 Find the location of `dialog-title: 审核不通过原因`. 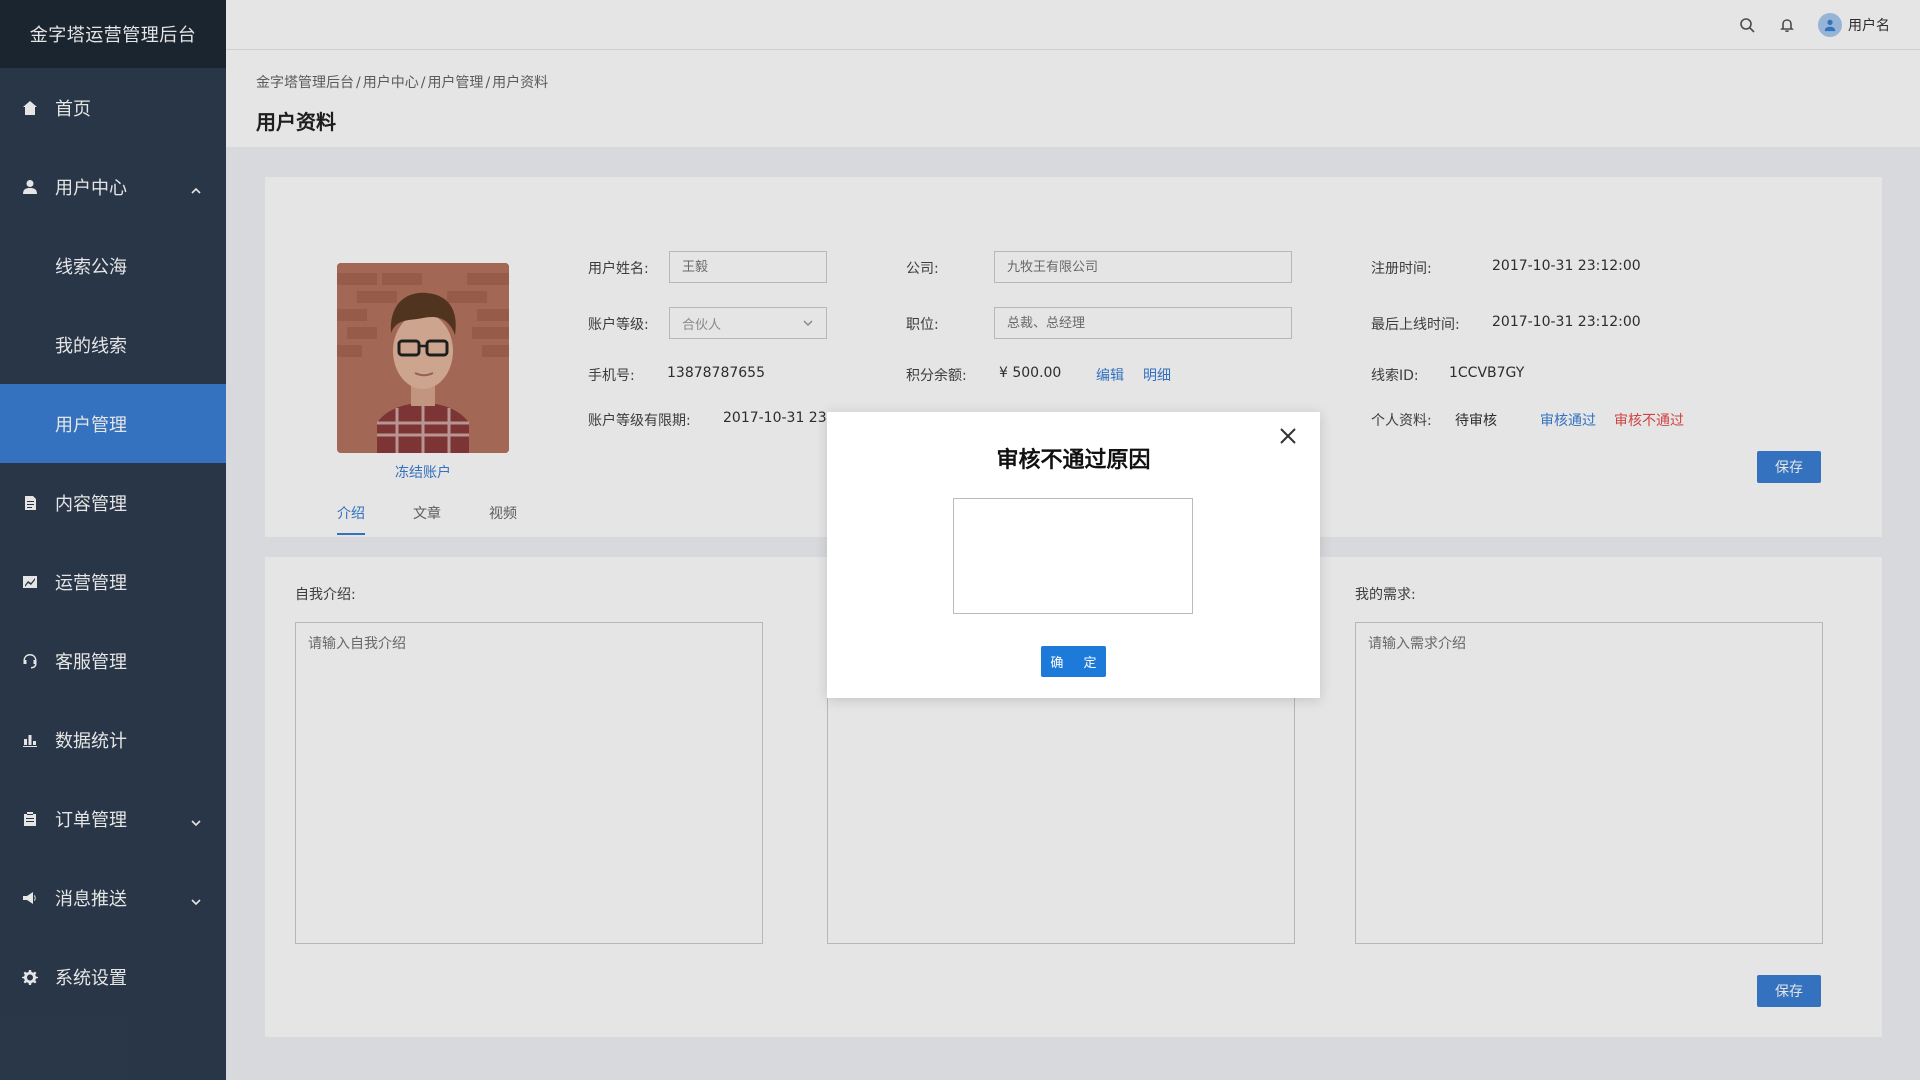

dialog-title: 审核不通过原因 is located at coordinates (1073, 460).